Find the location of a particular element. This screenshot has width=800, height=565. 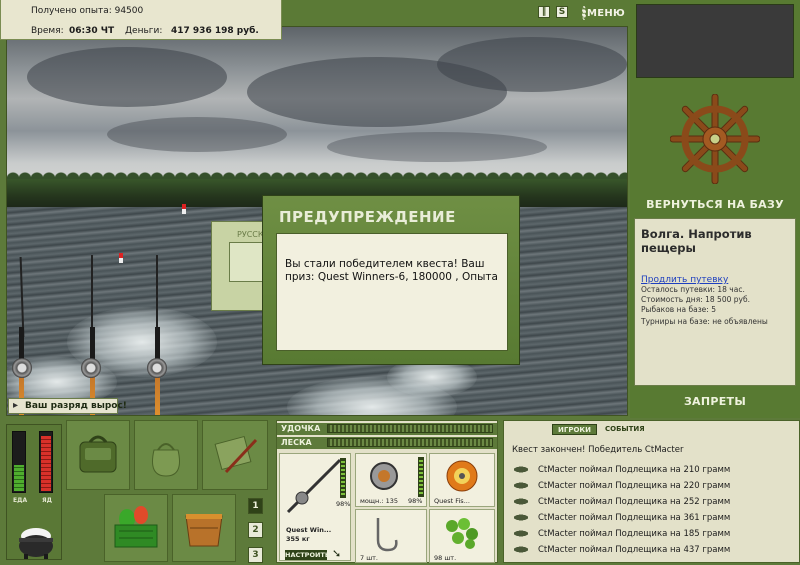

rod-durability: 98% is located at coordinates (343, 504).